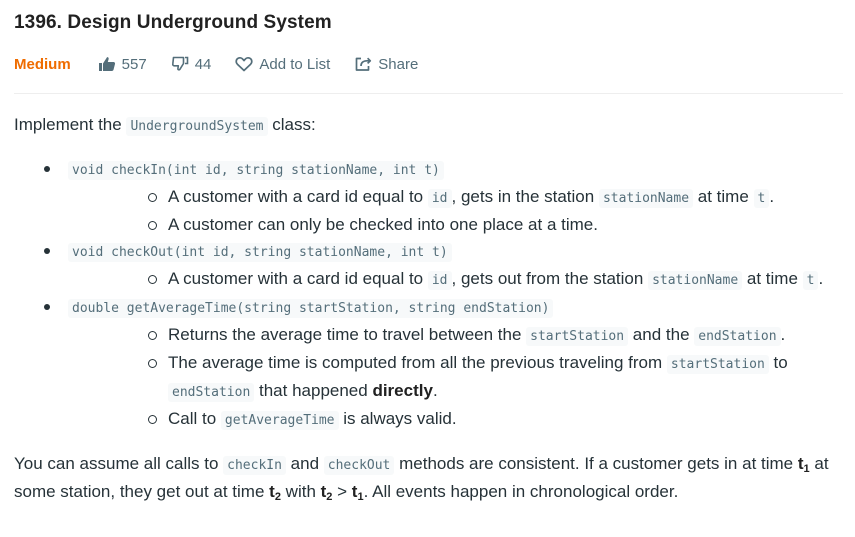  I want to click on class-name-code: UndergroundSystem, so click(197, 126).